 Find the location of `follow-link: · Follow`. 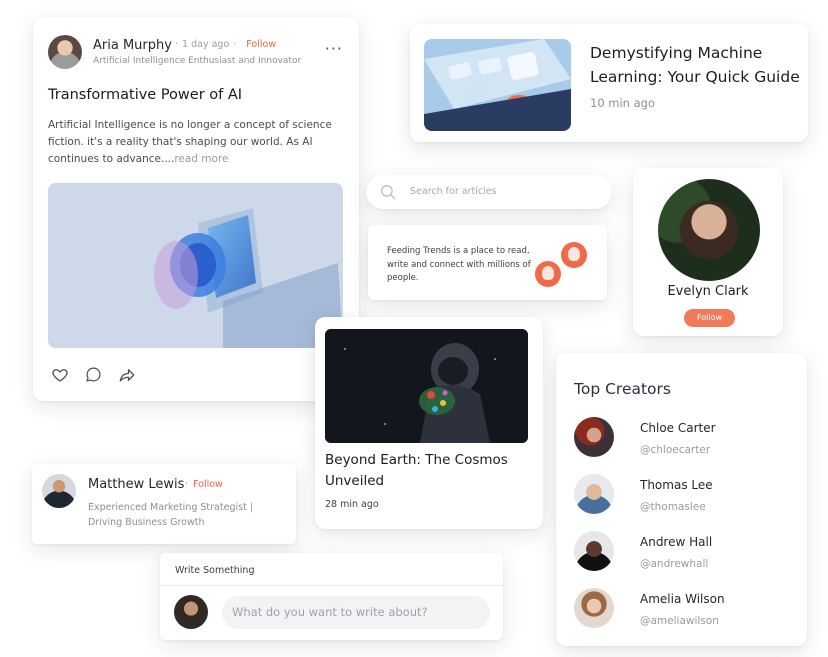

follow-link: · Follow is located at coordinates (204, 484).